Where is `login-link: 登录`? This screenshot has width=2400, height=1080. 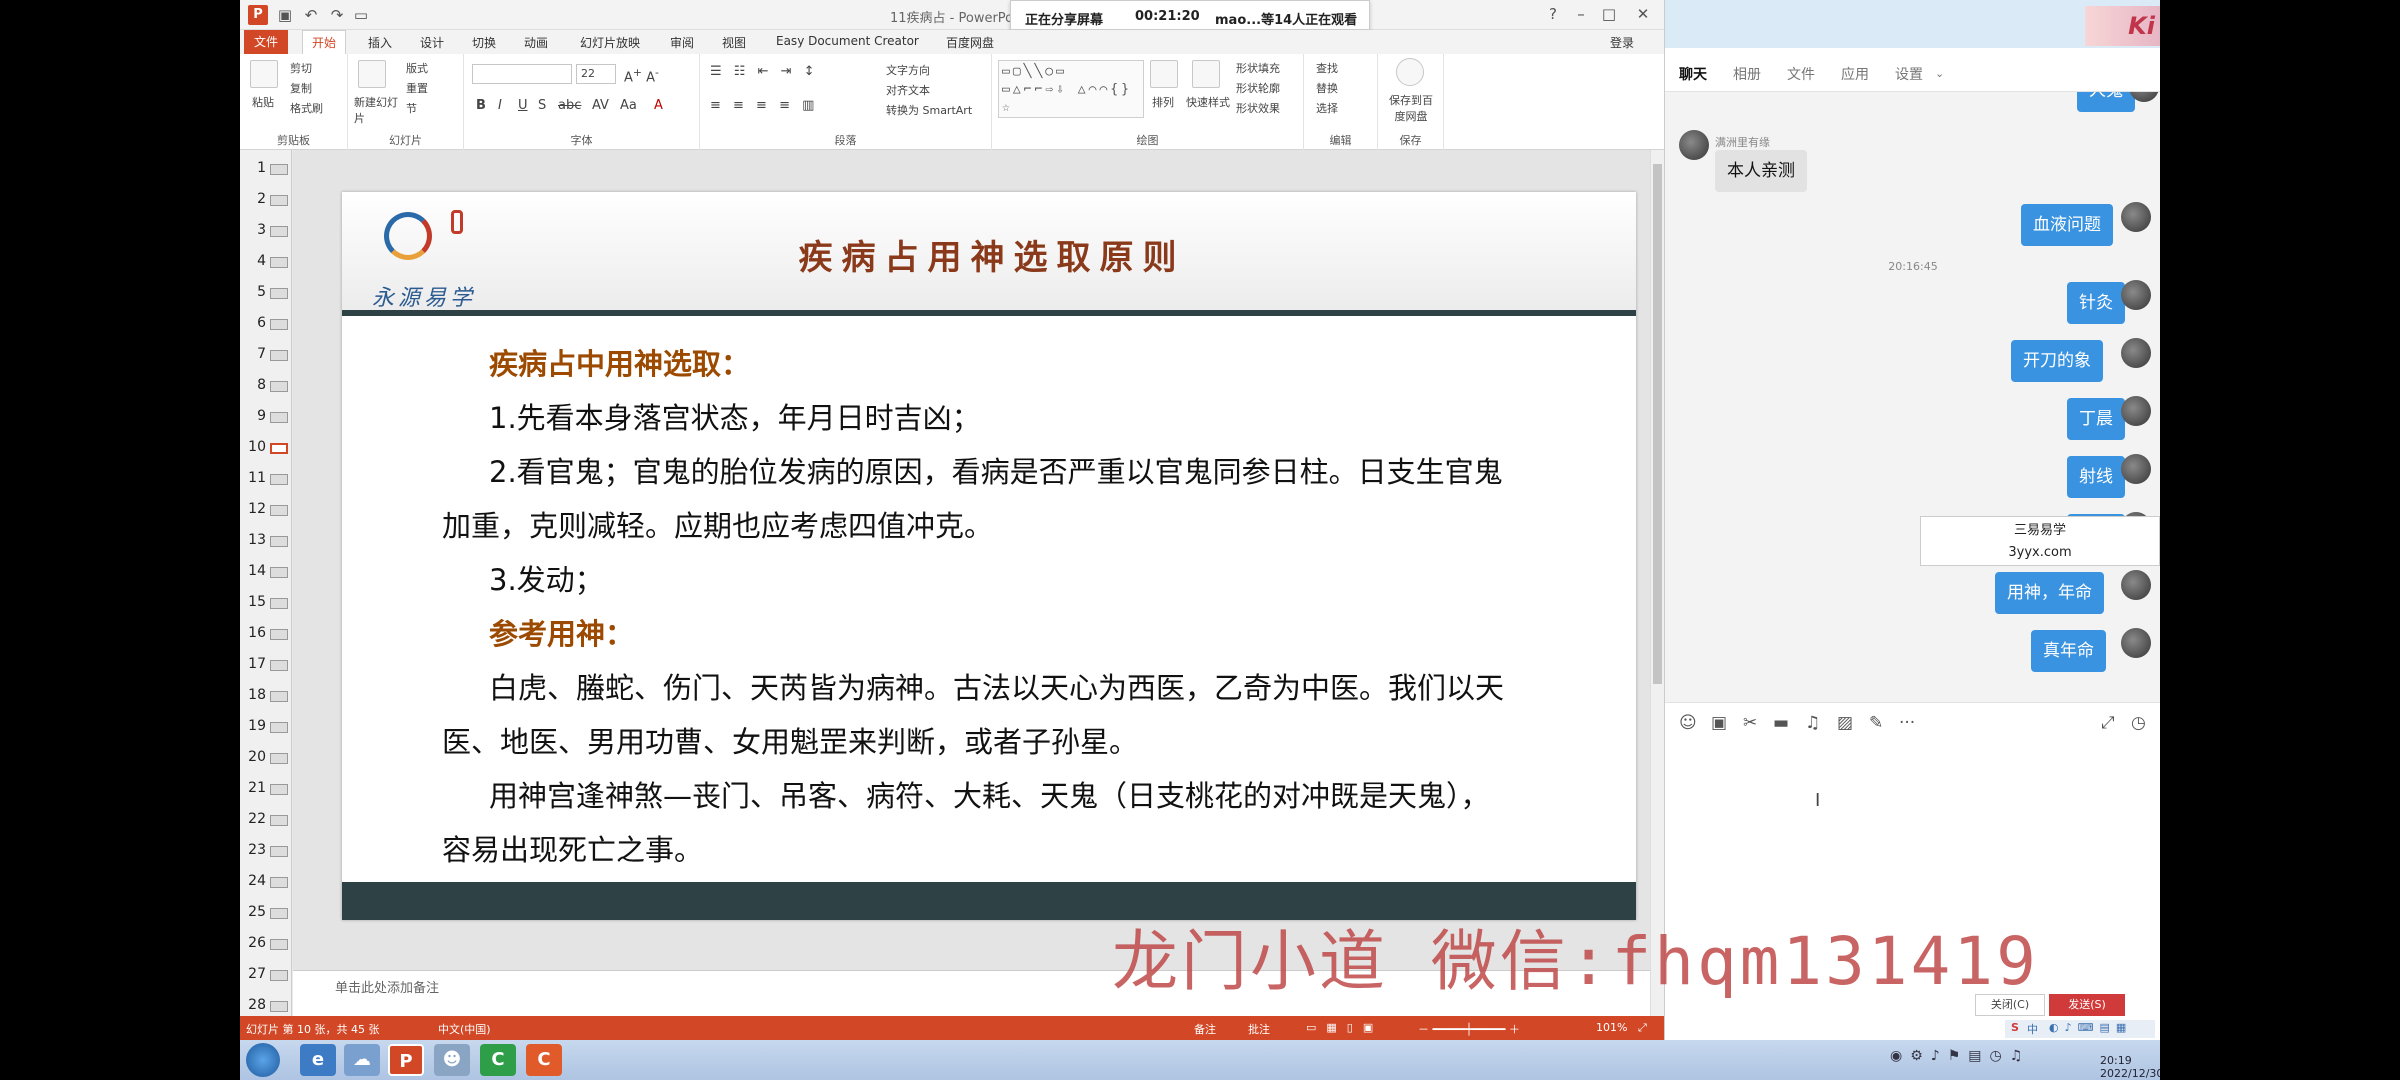
login-link: 登录 is located at coordinates (1622, 42).